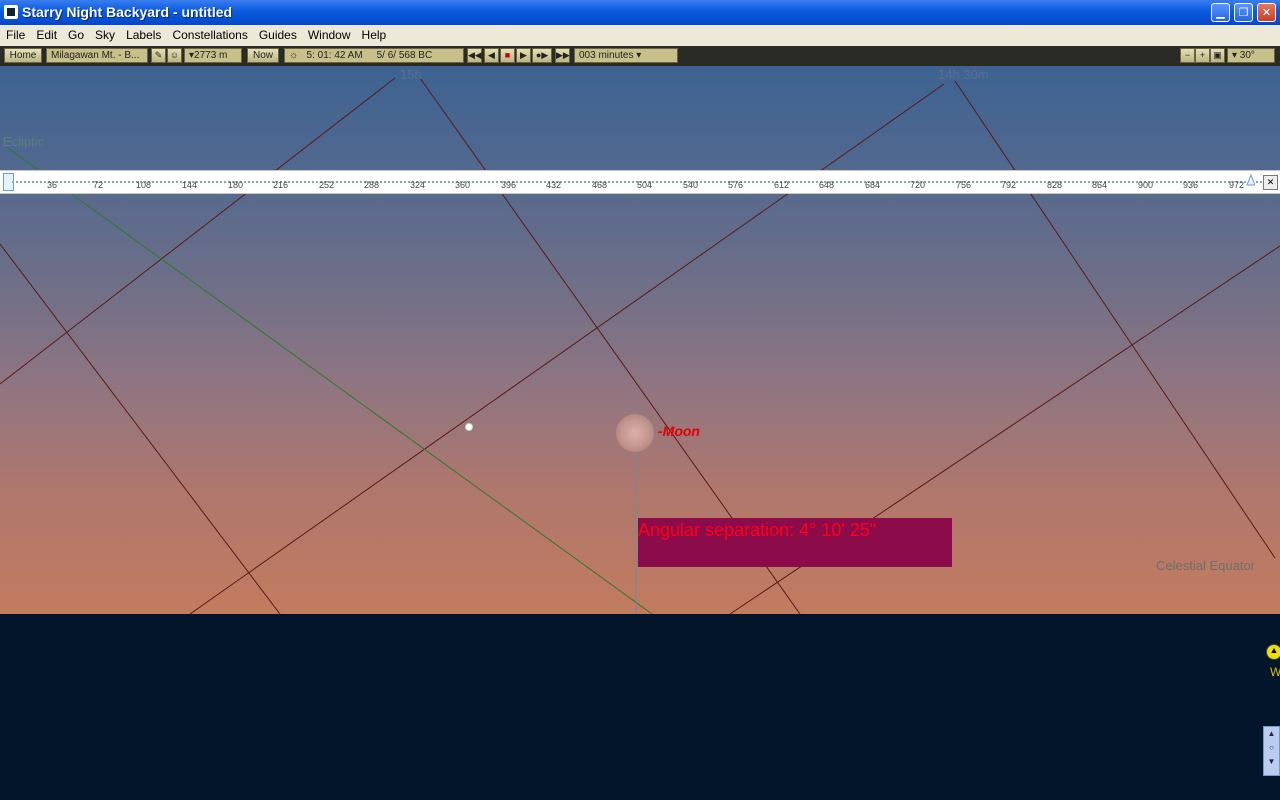 Image resolution: width=1280 pixels, height=800 pixels. I want to click on ruler-tick: 288, so click(372, 185).